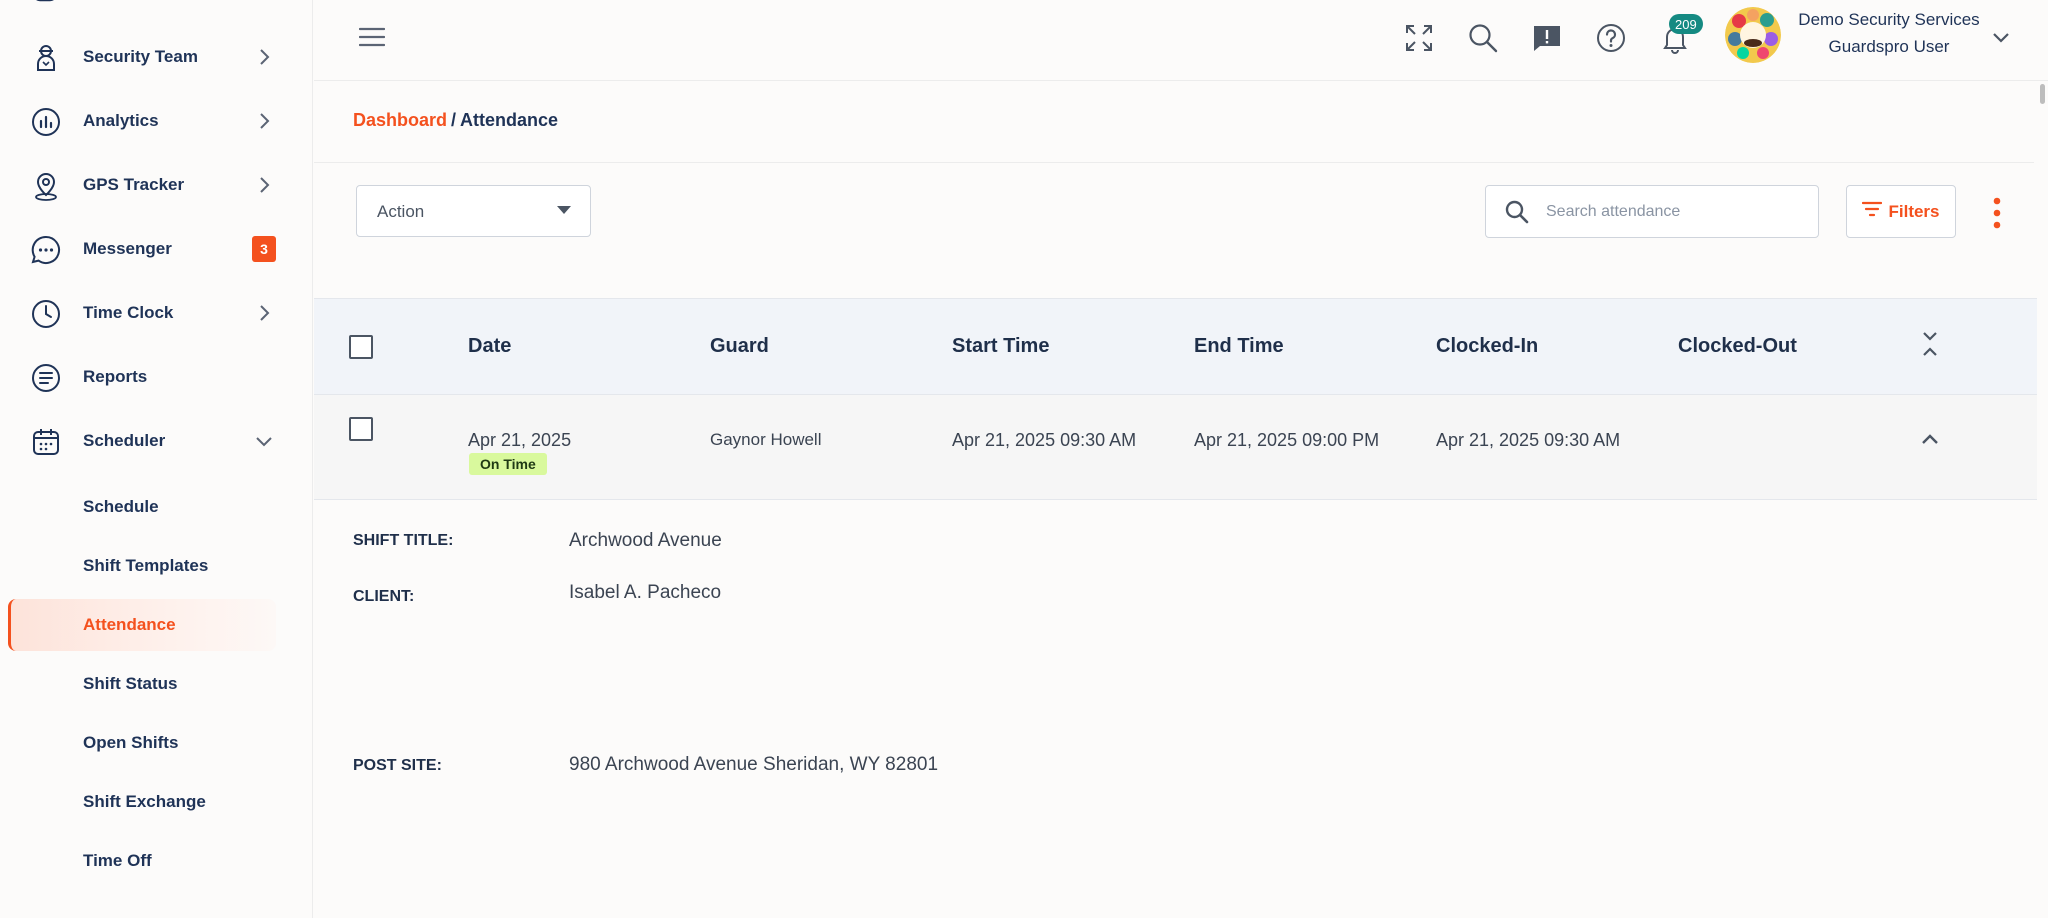 This screenshot has height=918, width=2048. I want to click on header-divider, so click(1174, 162).